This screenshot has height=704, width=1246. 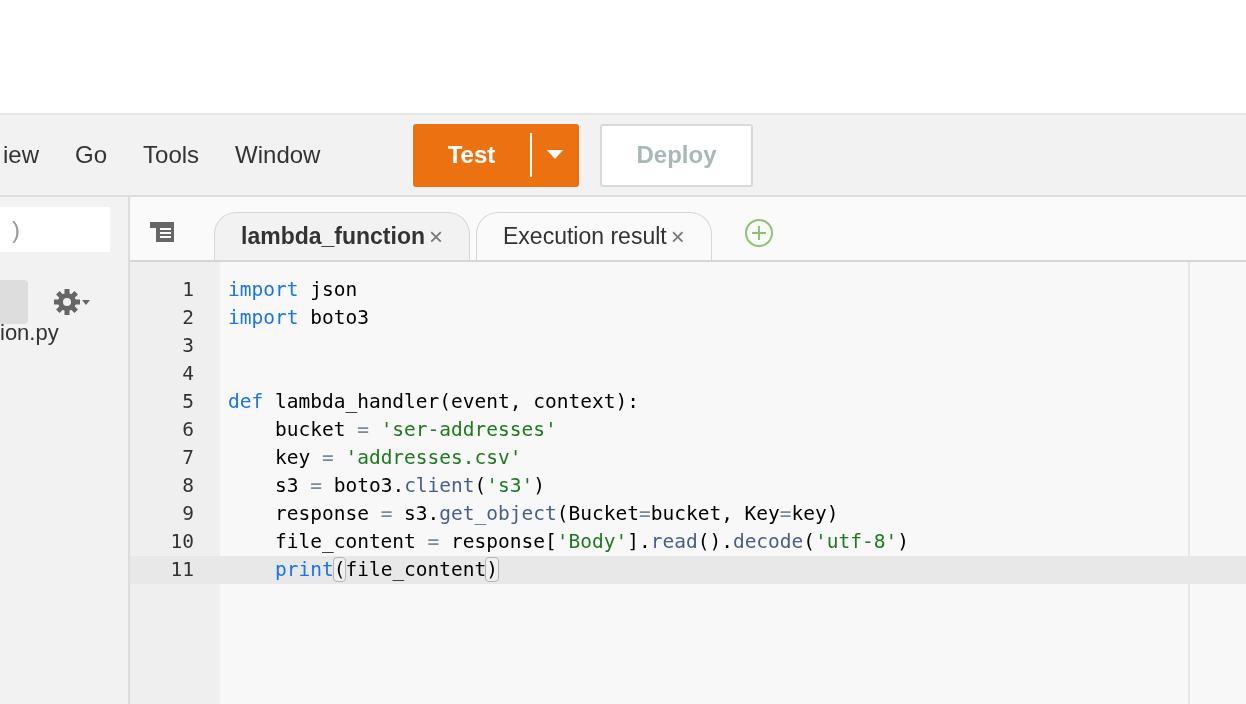 I want to click on line-number: 11, so click(x=181, y=570).